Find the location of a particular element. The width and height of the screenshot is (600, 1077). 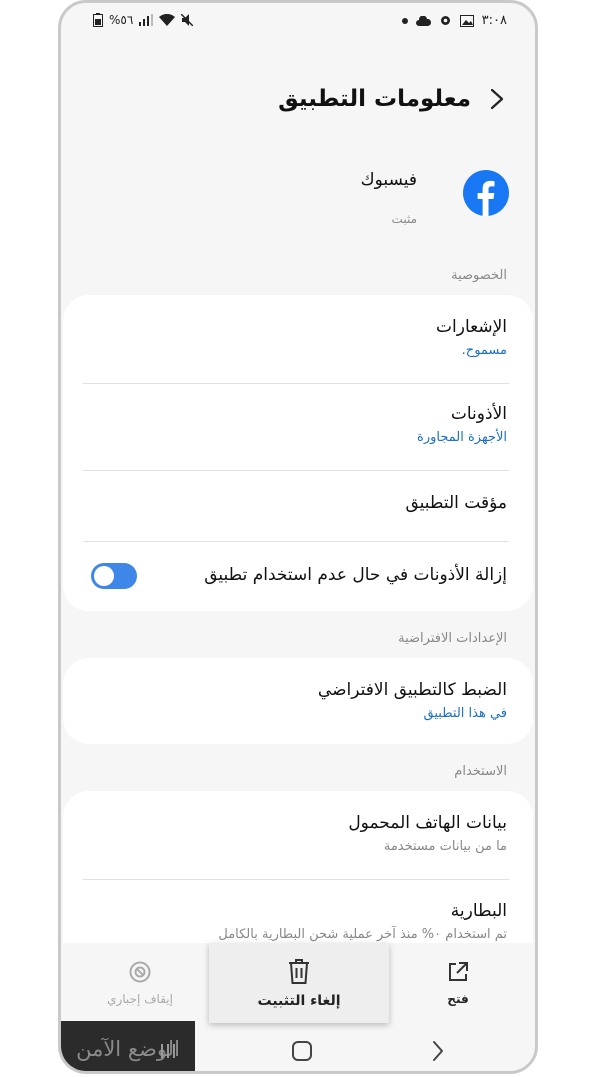

app-timer-item: مؤقت التطبيق is located at coordinates (295, 503).